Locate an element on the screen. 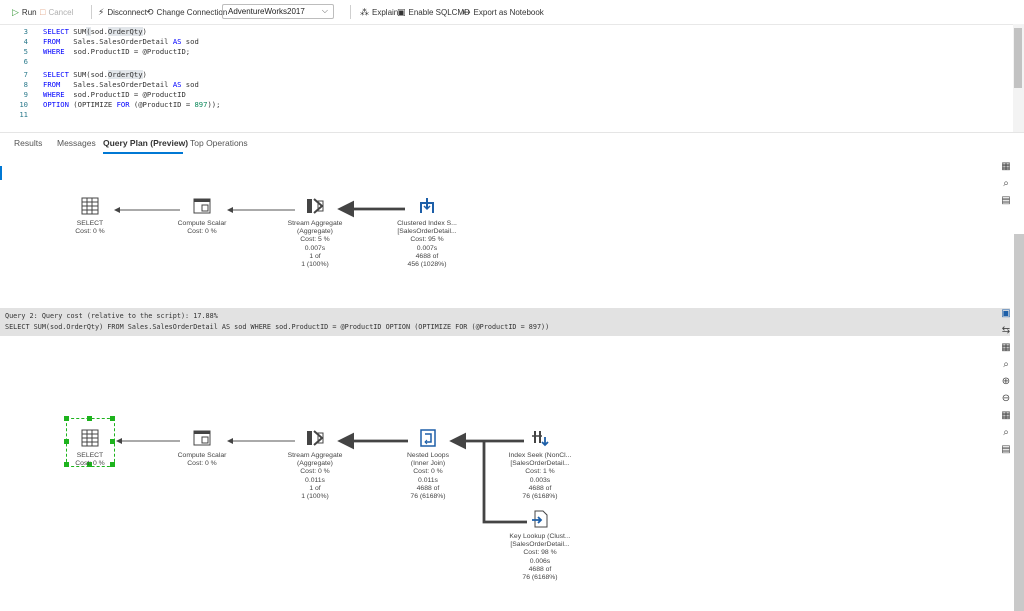  editor-scrollbar-thumb is located at coordinates (1018, 58).